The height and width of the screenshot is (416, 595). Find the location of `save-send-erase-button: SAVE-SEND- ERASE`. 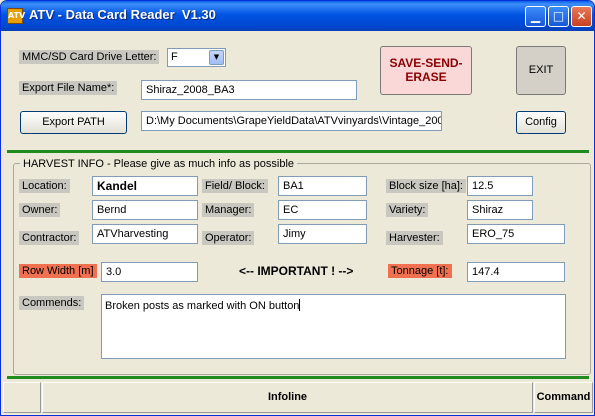

save-send-erase-button: SAVE-SEND- ERASE is located at coordinates (426, 70).